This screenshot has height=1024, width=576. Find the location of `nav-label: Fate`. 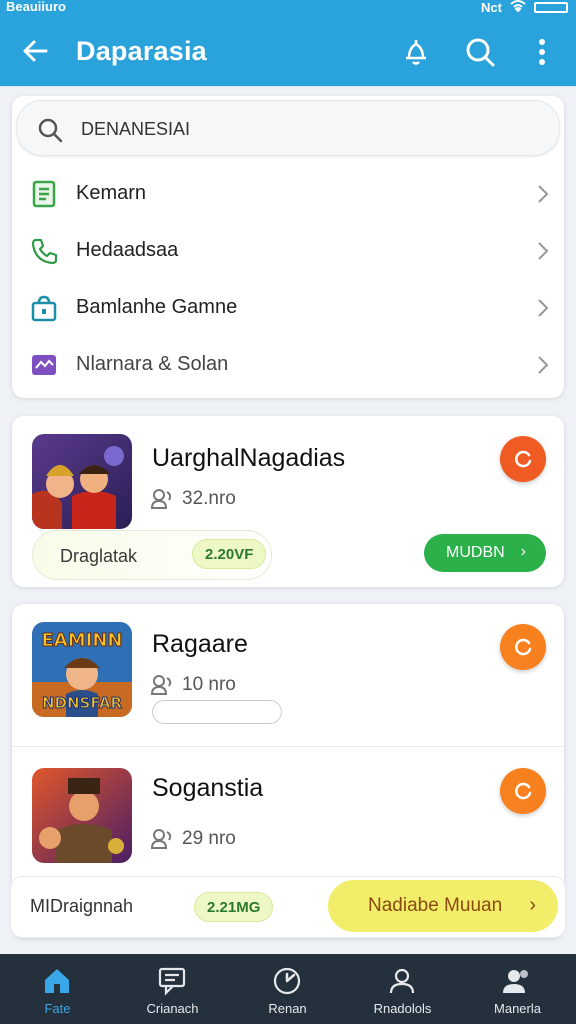

nav-label: Fate is located at coordinates (57, 1008).